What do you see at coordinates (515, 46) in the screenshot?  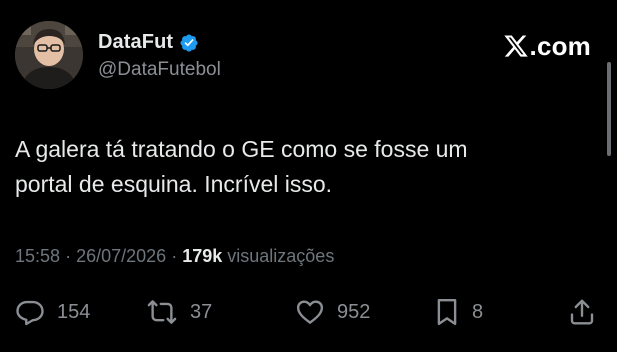 I see `x-logo-icon` at bounding box center [515, 46].